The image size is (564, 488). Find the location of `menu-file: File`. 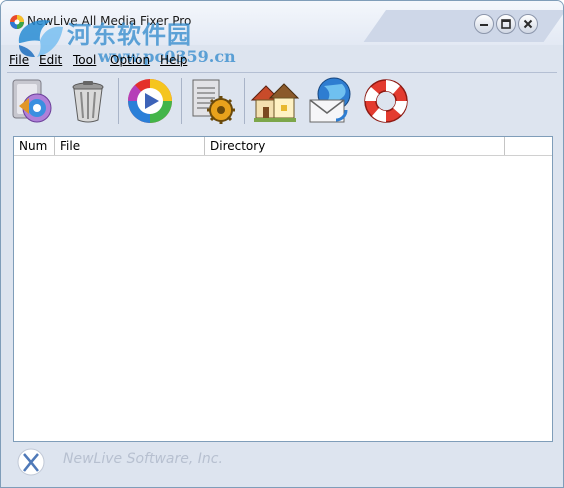

menu-file: File is located at coordinates (19, 60).